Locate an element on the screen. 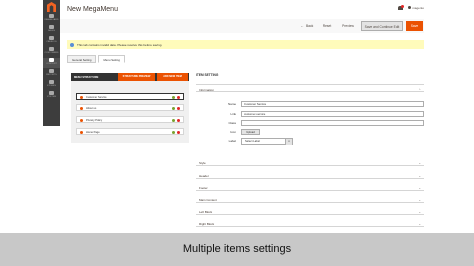 This screenshot has width=474, height=266. item-setting-title: ITEM SETTING is located at coordinates (207, 75).